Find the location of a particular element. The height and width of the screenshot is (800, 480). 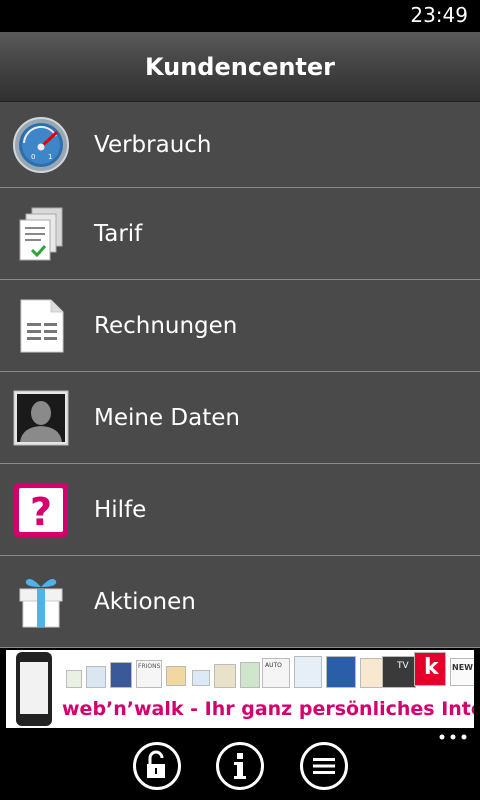

ellipsis-icon is located at coordinates (453, 737).